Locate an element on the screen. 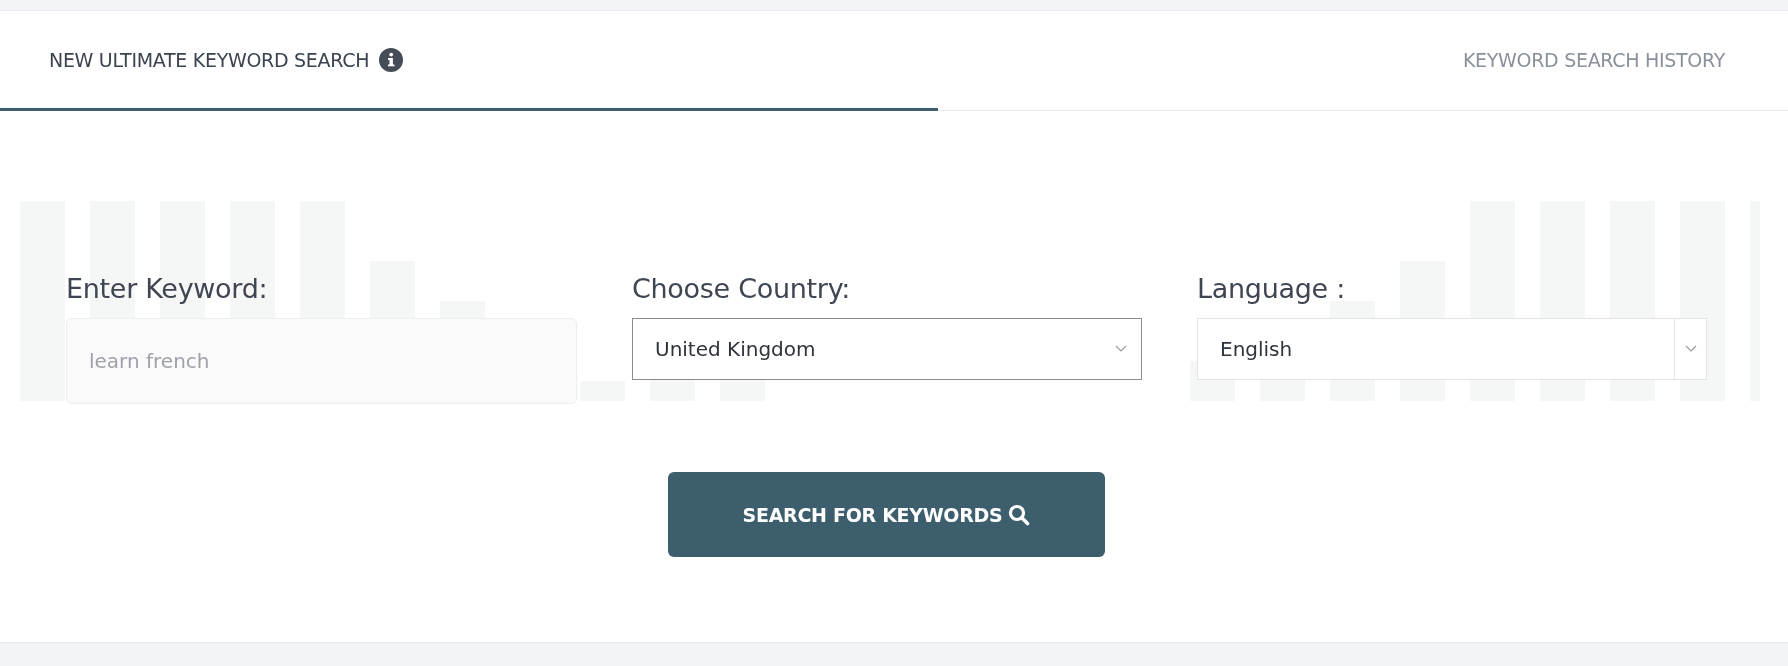 The image size is (1788, 666). search-icon is located at coordinates (1019, 514).